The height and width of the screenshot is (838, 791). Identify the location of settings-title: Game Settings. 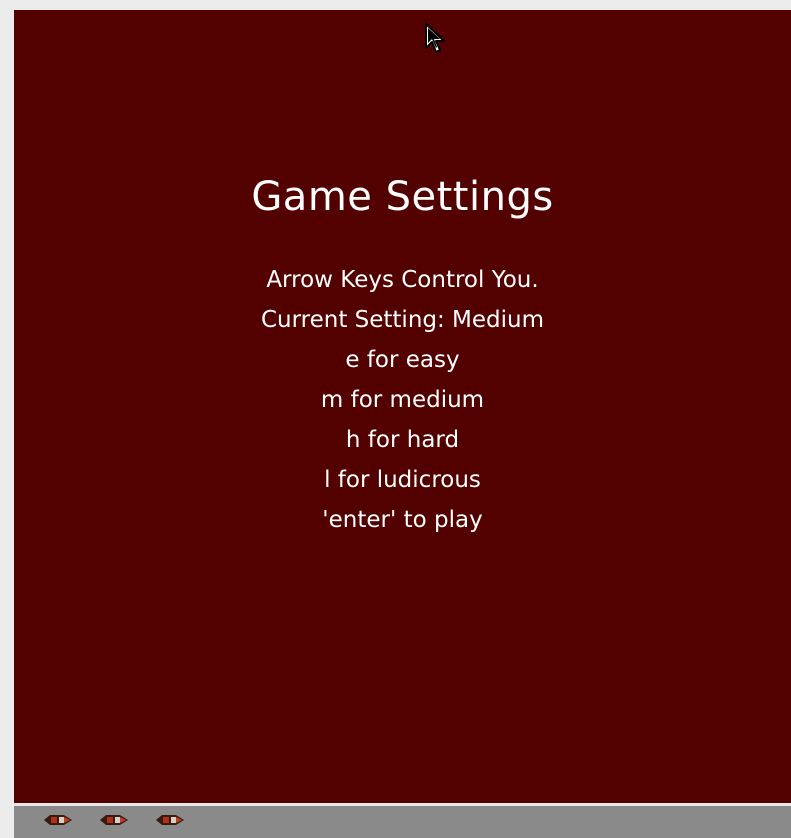
(402, 197).